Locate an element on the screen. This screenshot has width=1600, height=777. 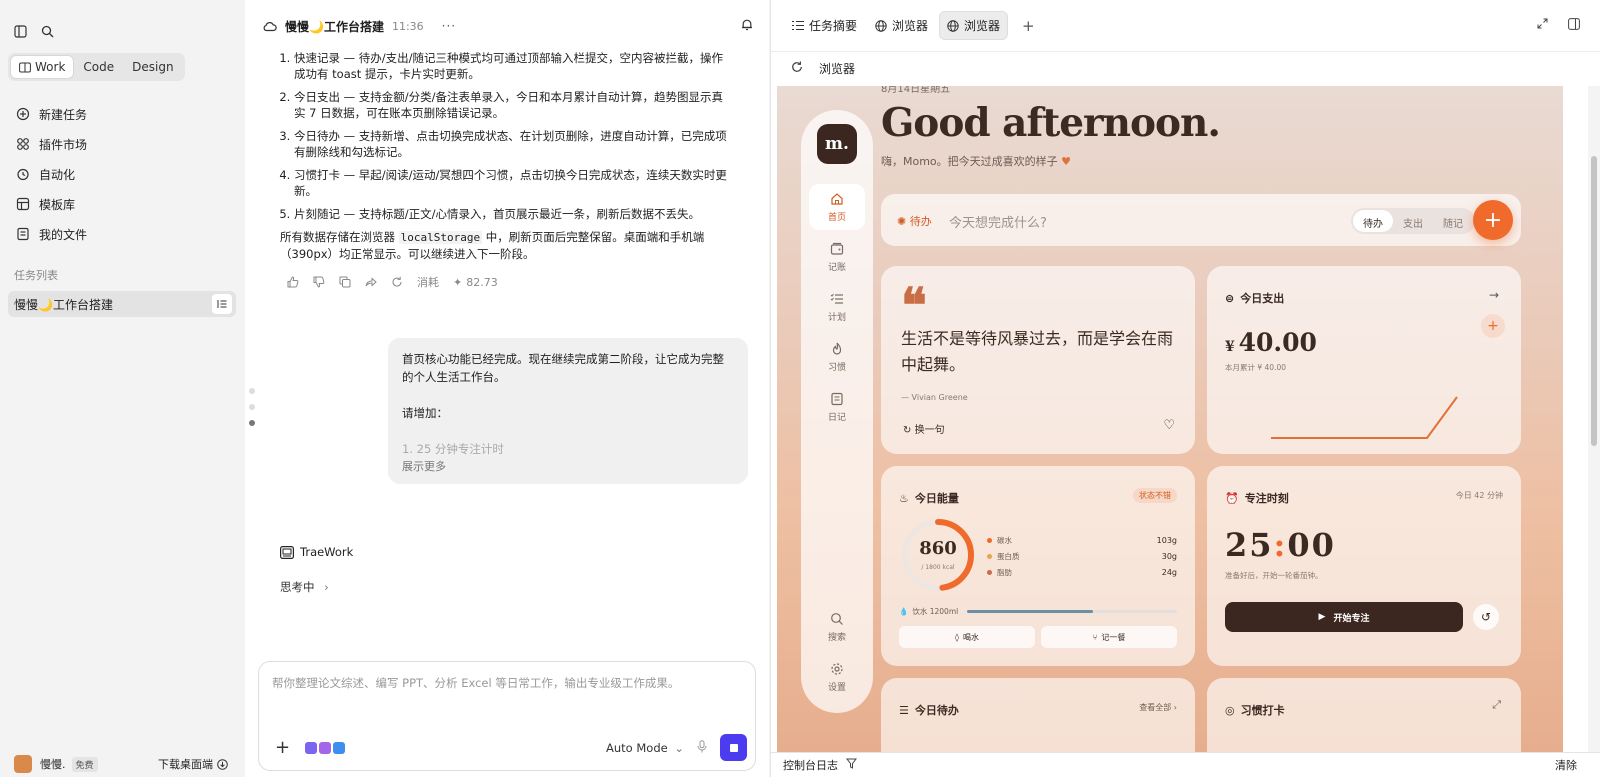
mode-design: Design is located at coordinates (152, 67).